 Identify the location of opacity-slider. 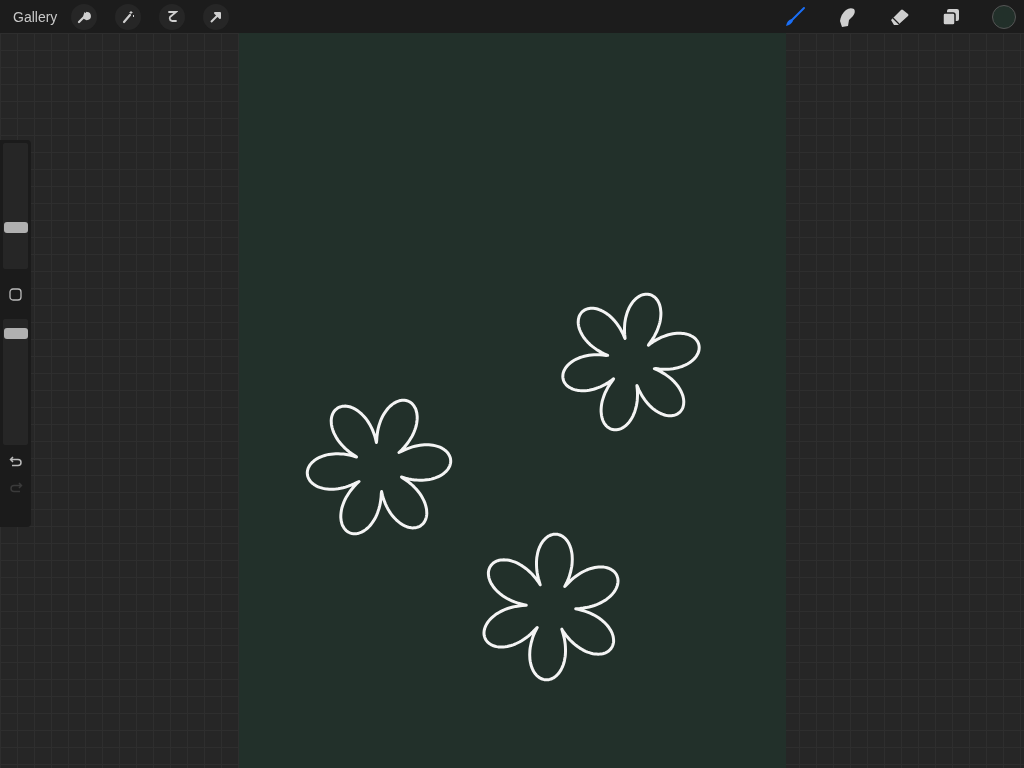
(15, 382).